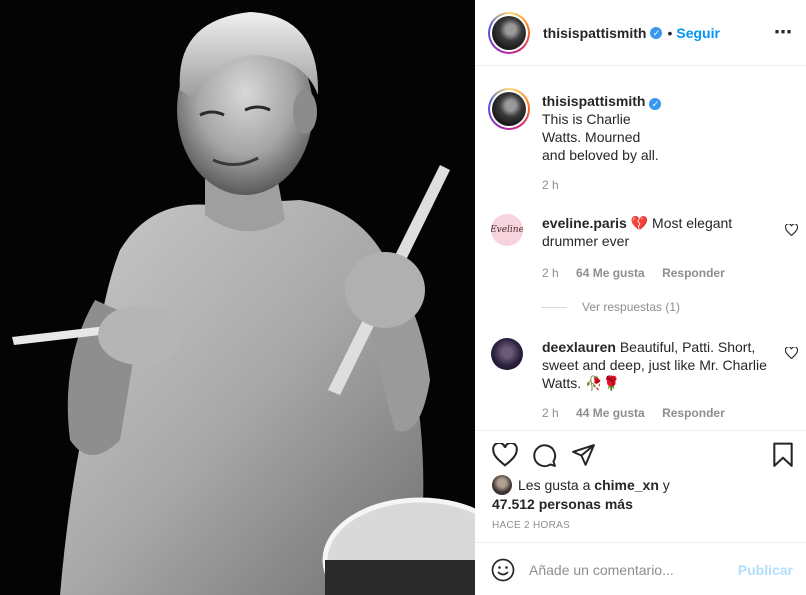 The image size is (806, 595). What do you see at coordinates (626, 485) in the screenshot?
I see `liker-username: chime_xn` at bounding box center [626, 485].